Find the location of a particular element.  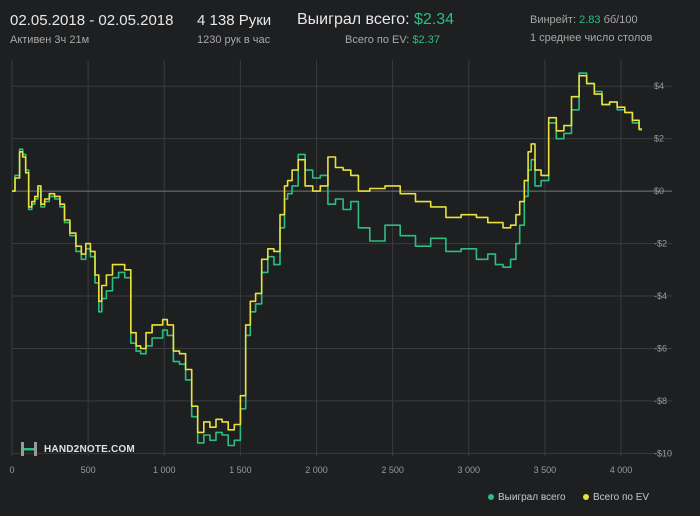

y-tick-label: $0 is located at coordinates (659, 191).